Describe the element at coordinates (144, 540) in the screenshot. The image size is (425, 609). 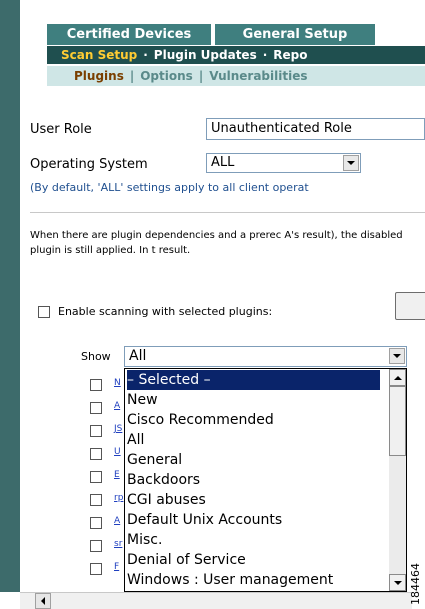
I see `dropdown-option: Misc.` at that location.